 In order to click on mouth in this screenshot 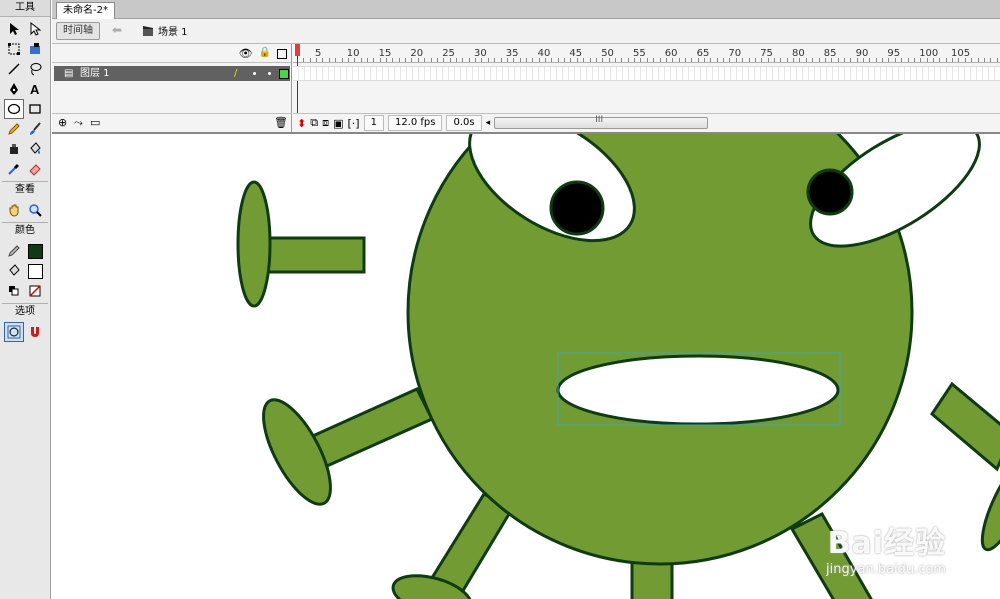, I will do `click(698, 390)`.